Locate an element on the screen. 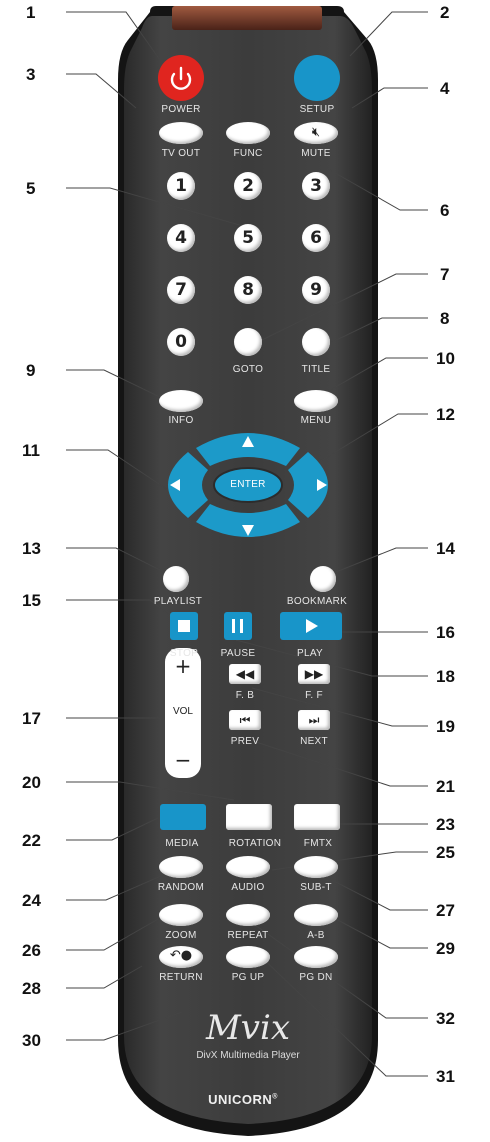 The width and height of the screenshot is (490, 1142). callout-27: 27 is located at coordinates (445, 910).